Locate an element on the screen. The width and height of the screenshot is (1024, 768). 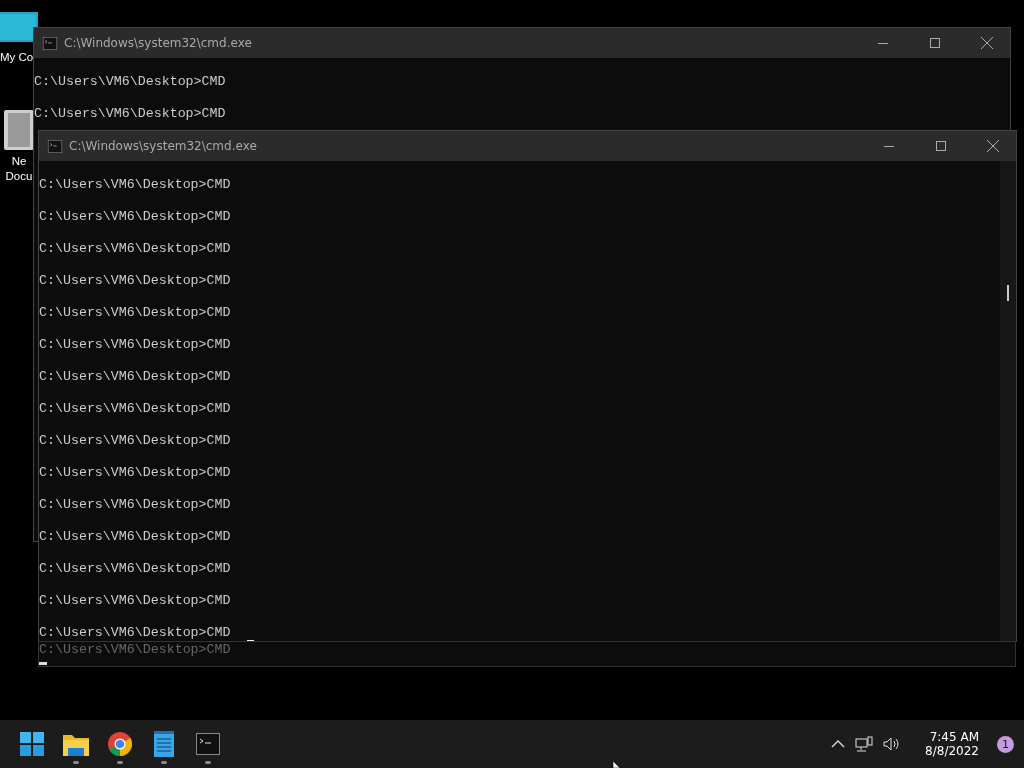
icon-label: Ne Docu is located at coordinates (19, 169).